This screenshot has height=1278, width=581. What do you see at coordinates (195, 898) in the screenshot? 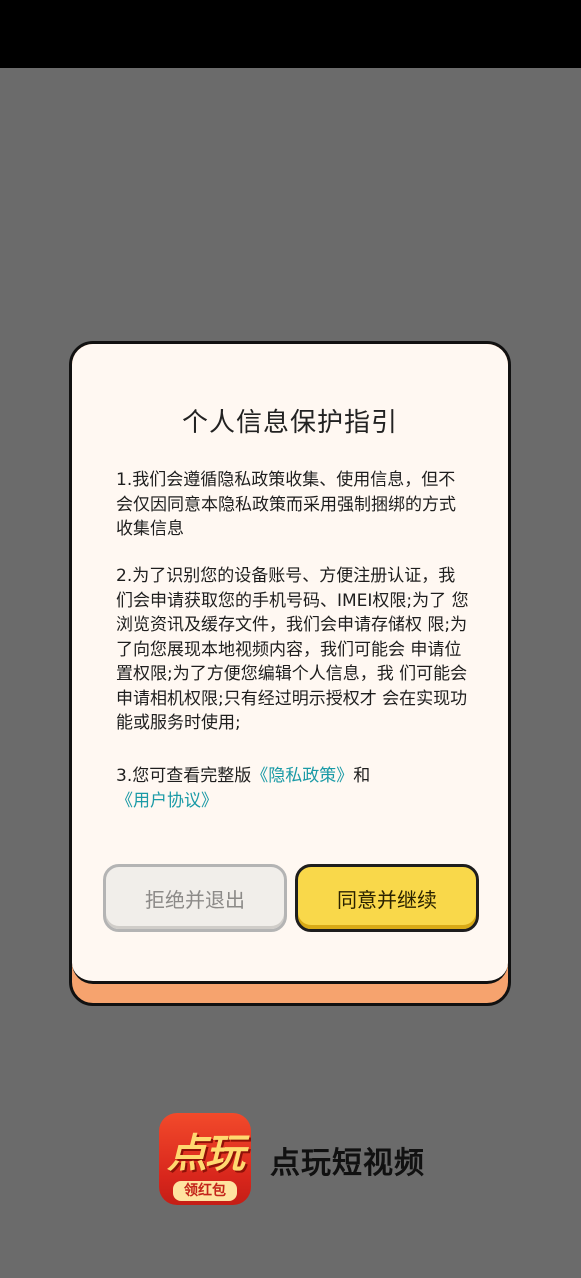
I see `reject-exit-button: 拒绝并退出` at bounding box center [195, 898].